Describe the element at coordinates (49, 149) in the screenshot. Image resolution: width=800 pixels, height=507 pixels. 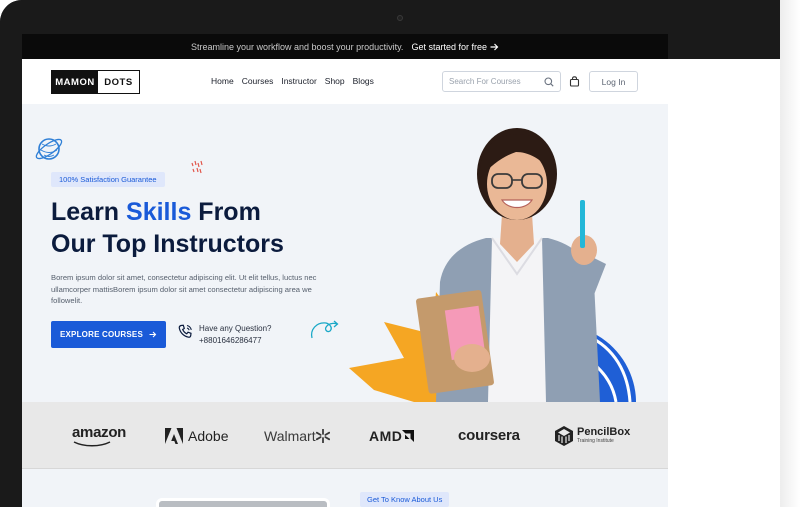
I see `planet-icon` at that location.